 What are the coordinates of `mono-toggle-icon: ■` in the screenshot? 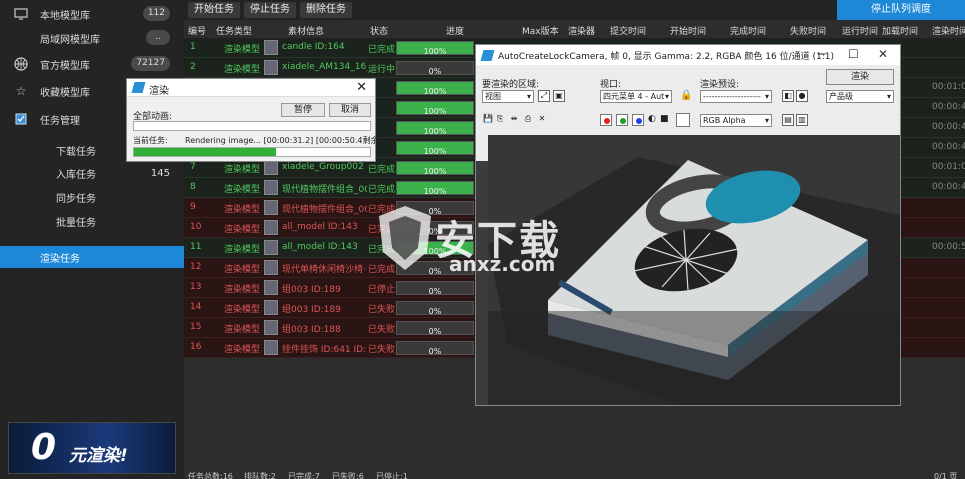 It's located at (664, 119).